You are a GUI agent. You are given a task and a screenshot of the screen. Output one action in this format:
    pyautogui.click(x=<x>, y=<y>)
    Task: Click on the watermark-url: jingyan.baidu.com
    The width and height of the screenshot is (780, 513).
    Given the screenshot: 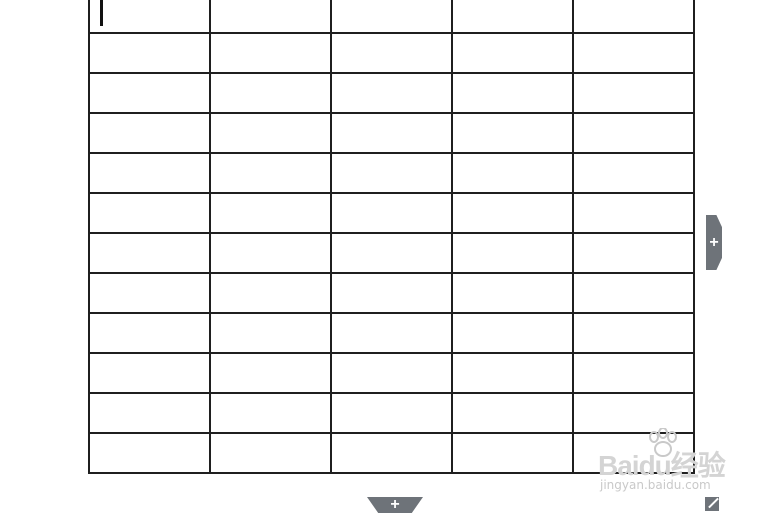 What is the action you would take?
    pyautogui.click(x=655, y=485)
    